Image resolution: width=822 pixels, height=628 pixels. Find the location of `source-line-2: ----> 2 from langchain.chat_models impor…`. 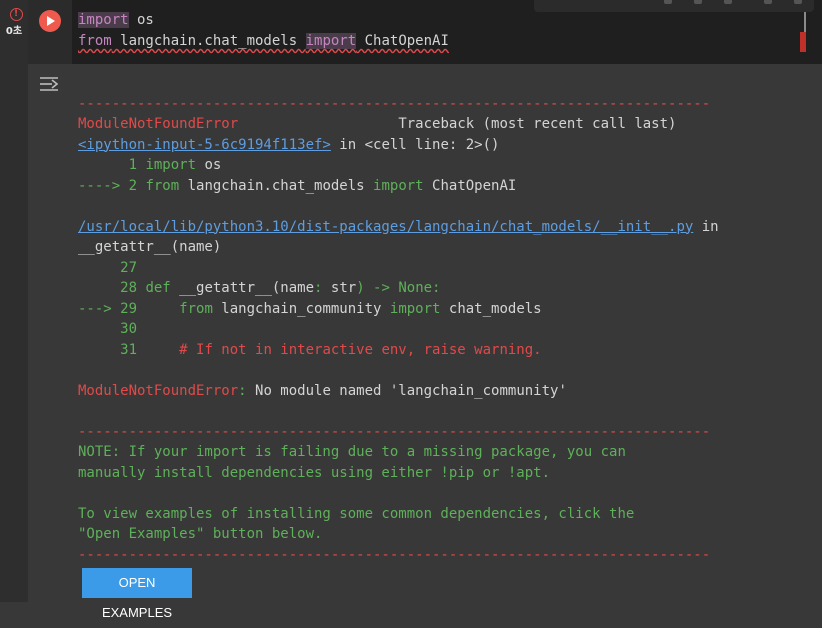

source-line-2: ----> 2 from langchain.chat_models impor… is located at coordinates (398, 186).